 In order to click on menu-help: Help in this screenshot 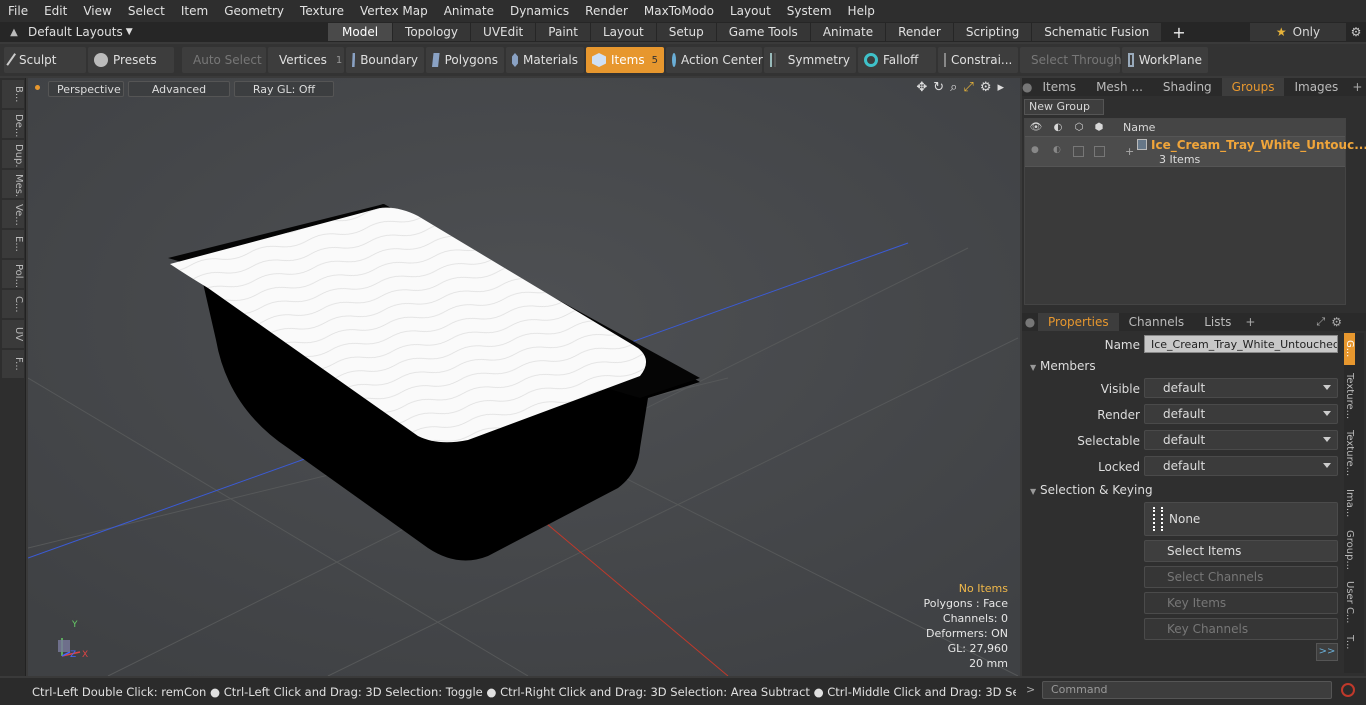, I will do `click(861, 11)`.